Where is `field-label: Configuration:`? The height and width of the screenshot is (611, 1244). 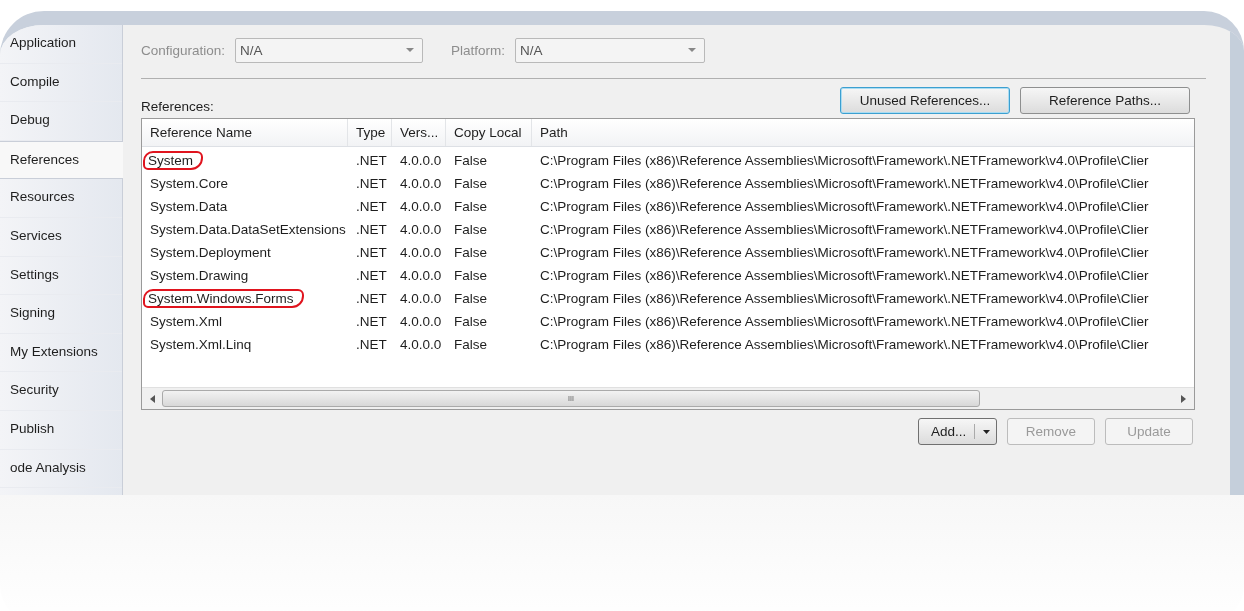
field-label: Configuration: is located at coordinates (183, 50).